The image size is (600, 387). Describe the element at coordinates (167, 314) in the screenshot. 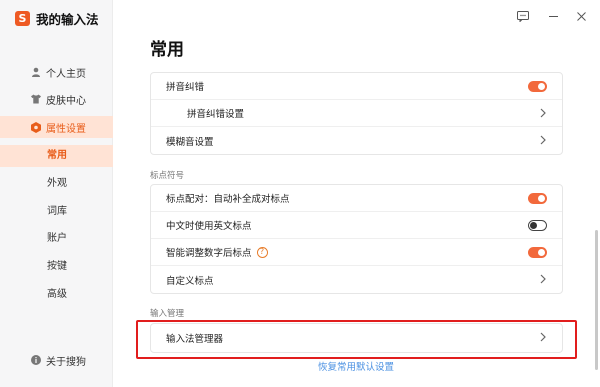

I see `section-label-ime-management: 输入管理` at that location.